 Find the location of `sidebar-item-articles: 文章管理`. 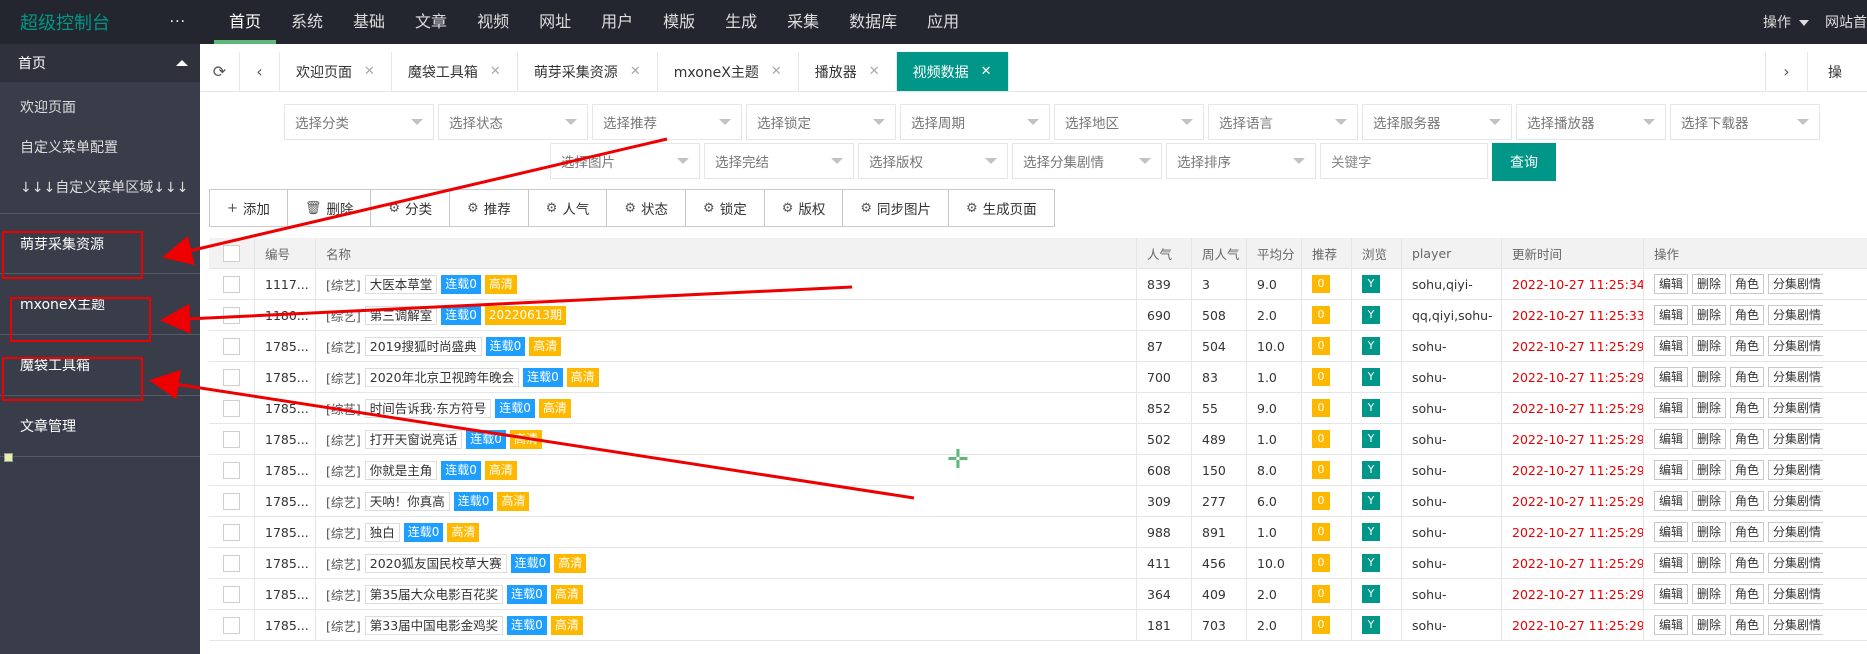

sidebar-item-articles: 文章管理 is located at coordinates (100, 426).